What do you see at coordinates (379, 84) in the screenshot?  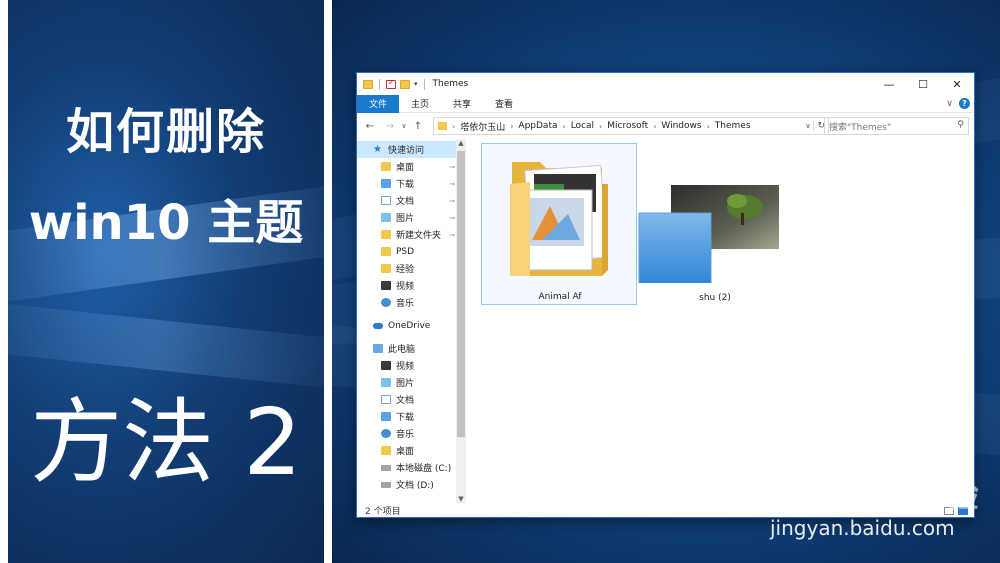 I see `separator` at bounding box center [379, 84].